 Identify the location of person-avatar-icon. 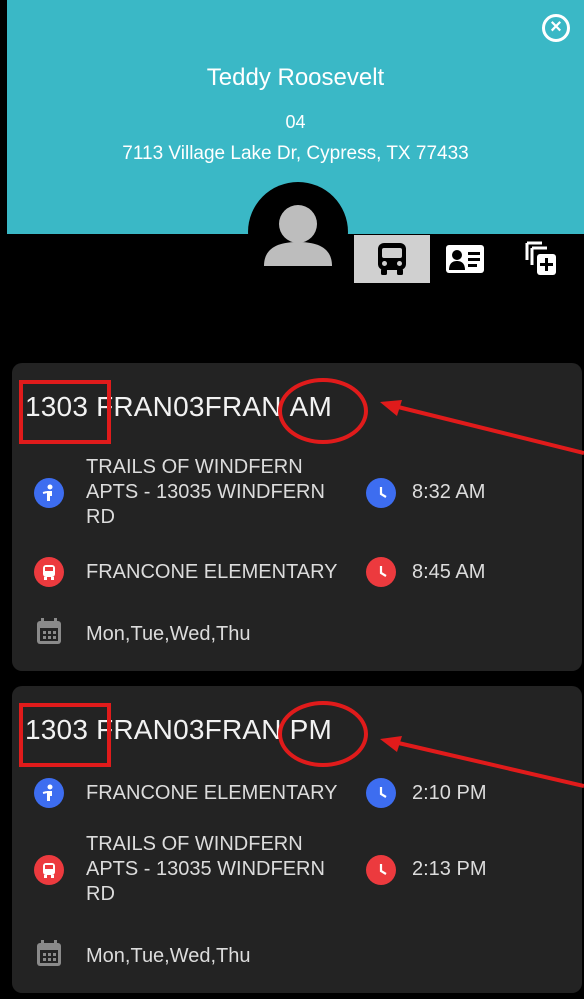
(298, 235).